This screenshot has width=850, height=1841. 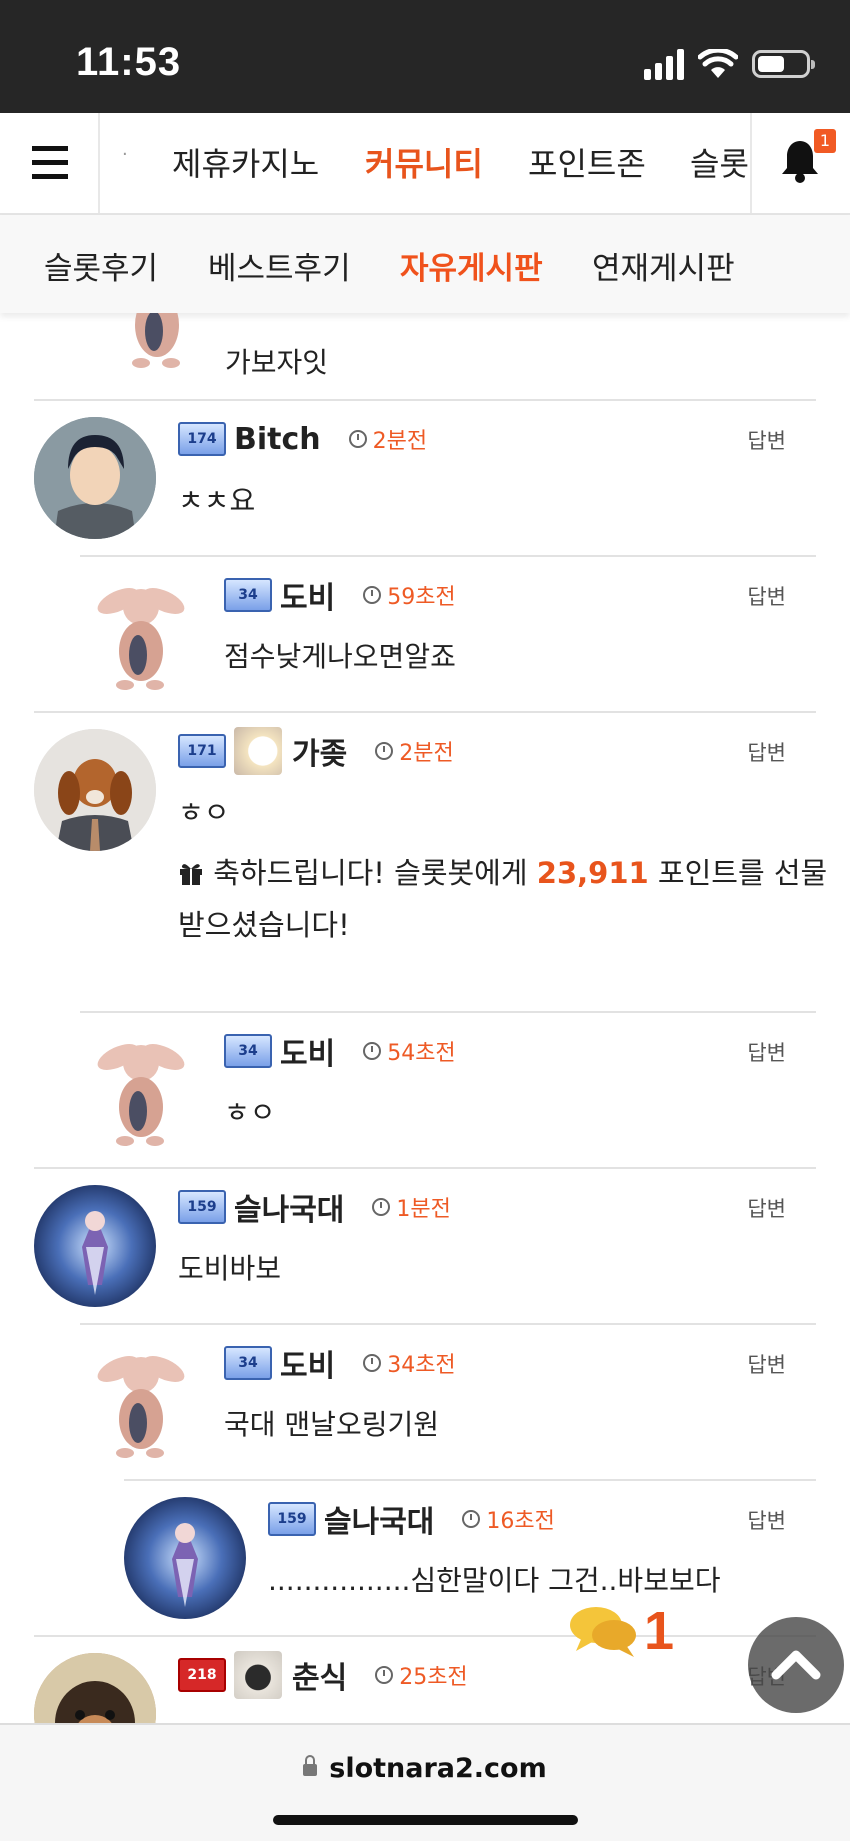 I want to click on nav-item-scrolled: ., so click(x=125, y=149).